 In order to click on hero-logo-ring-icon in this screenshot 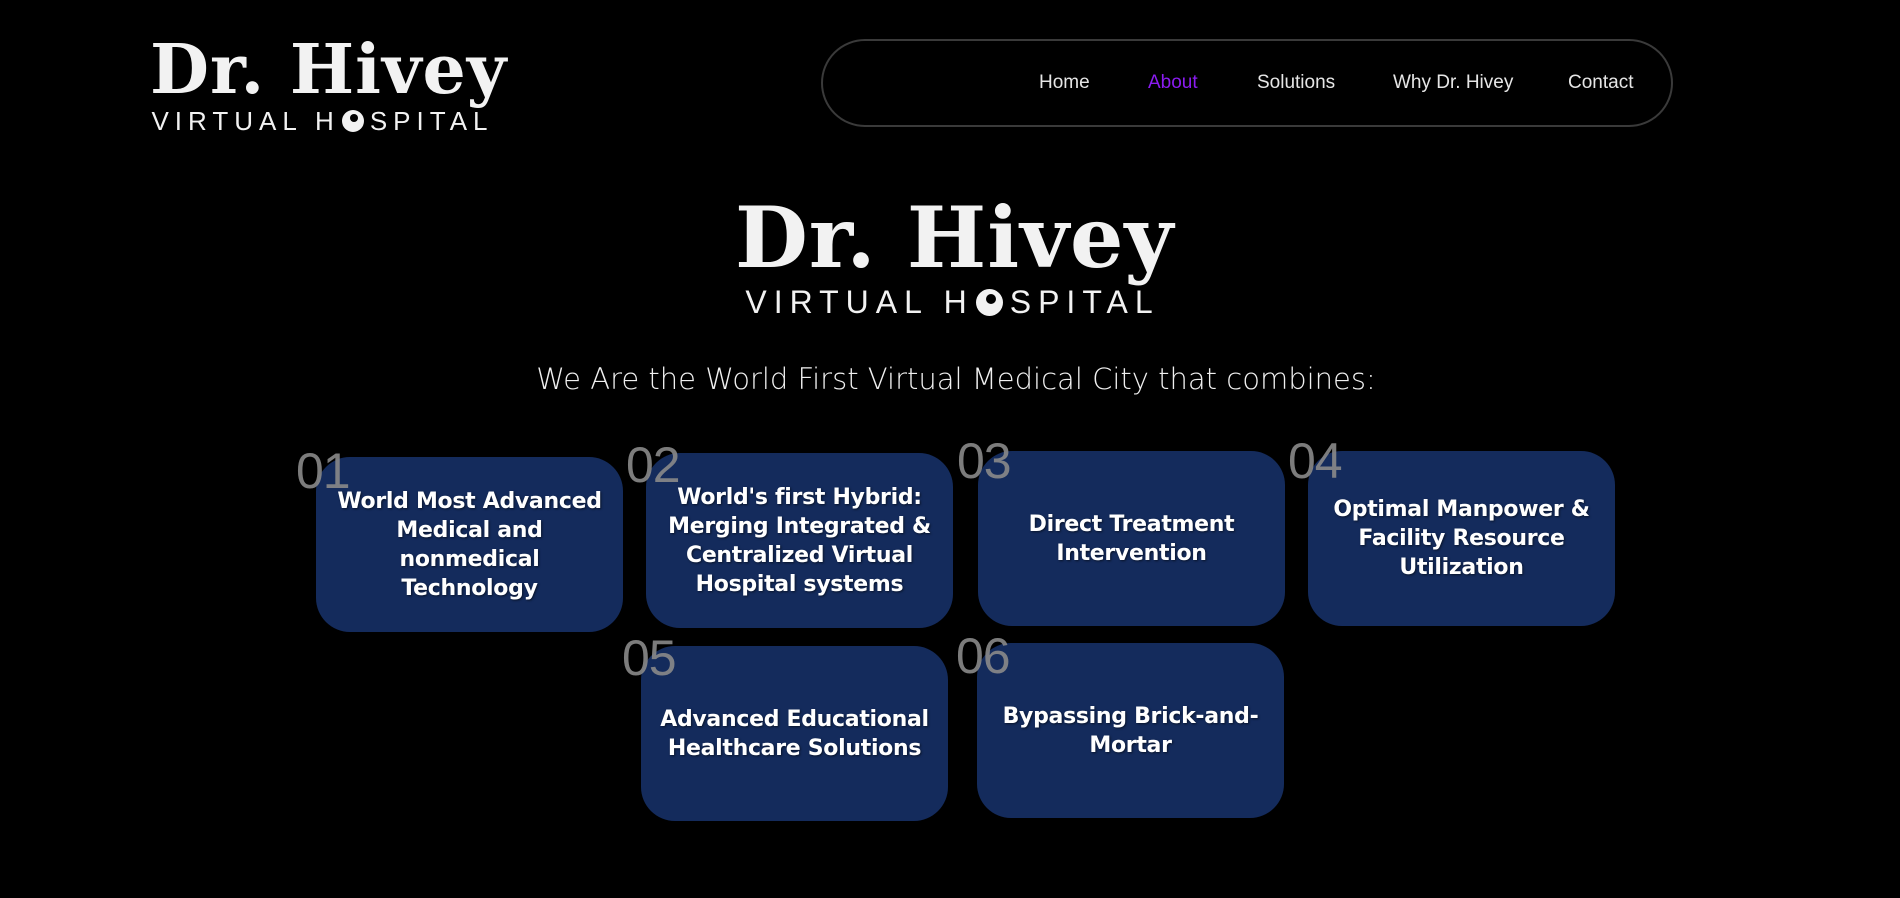, I will do `click(989, 302)`.